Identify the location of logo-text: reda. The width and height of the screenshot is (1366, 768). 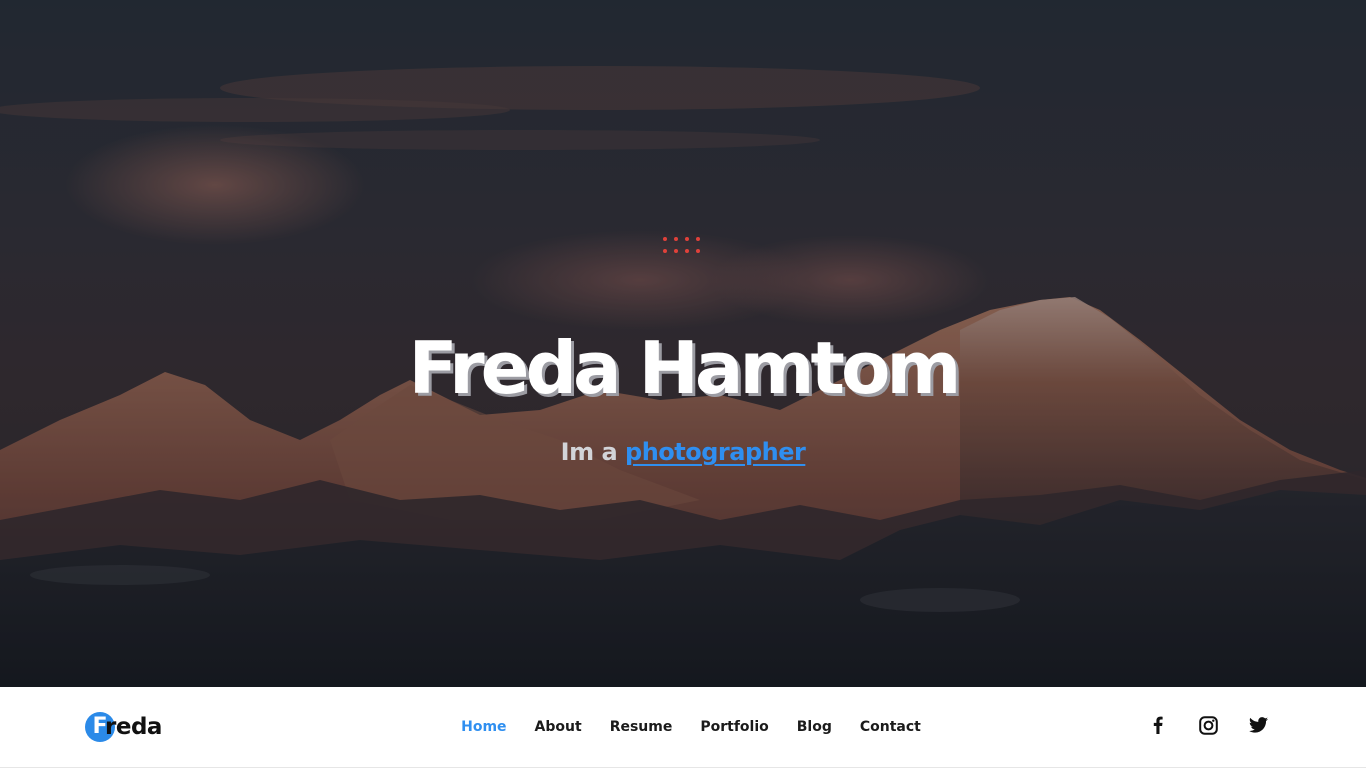
(133, 727).